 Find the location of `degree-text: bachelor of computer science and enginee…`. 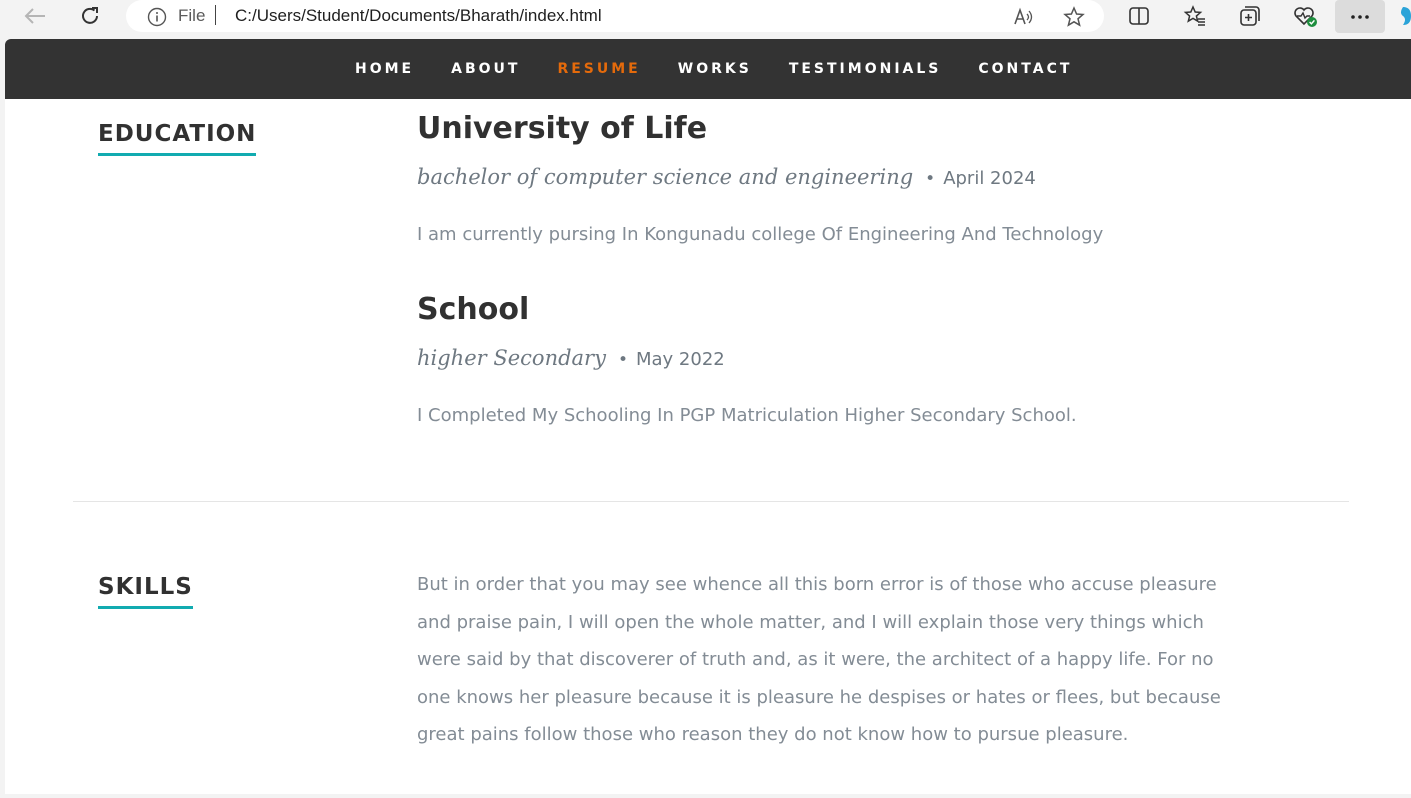

degree-text: bachelor of computer science and enginee… is located at coordinates (665, 177).